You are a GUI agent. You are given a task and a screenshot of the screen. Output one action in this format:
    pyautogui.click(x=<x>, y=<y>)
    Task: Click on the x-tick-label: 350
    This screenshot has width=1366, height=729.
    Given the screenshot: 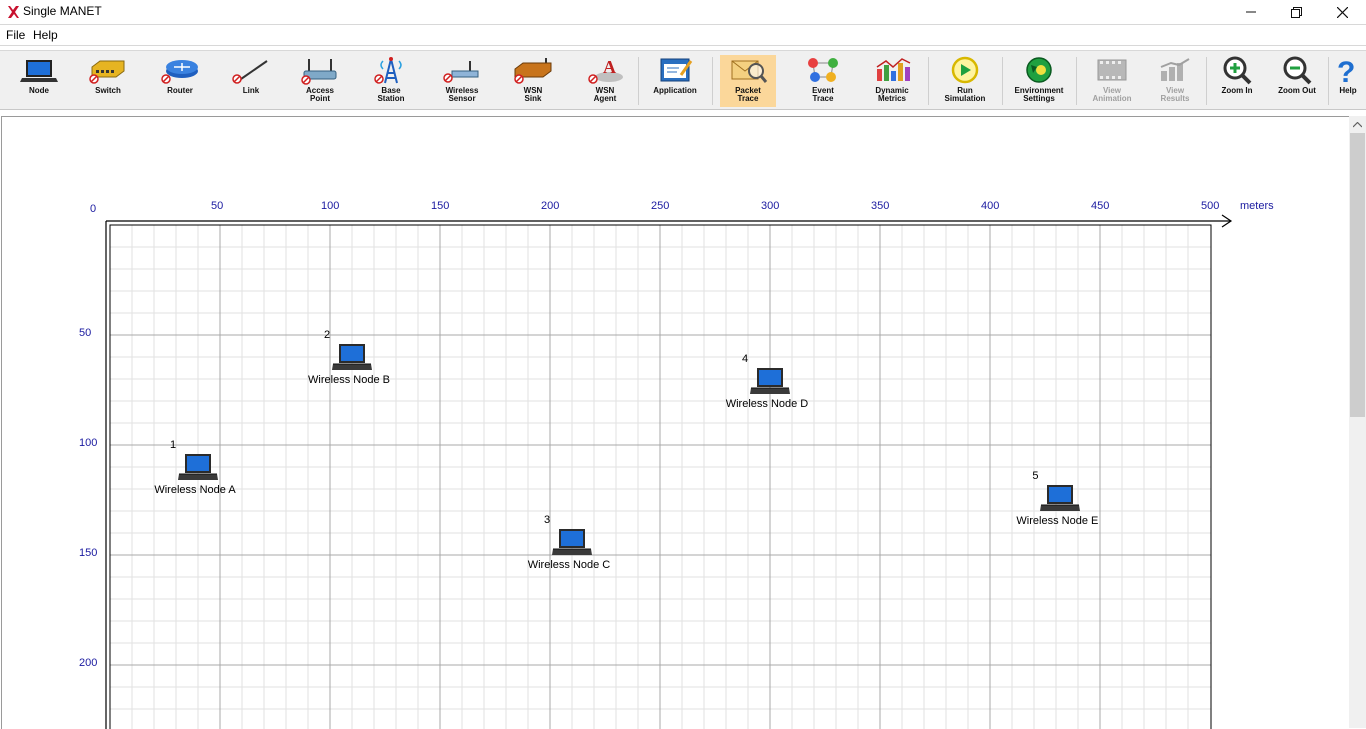 What is the action you would take?
    pyautogui.click(x=880, y=206)
    